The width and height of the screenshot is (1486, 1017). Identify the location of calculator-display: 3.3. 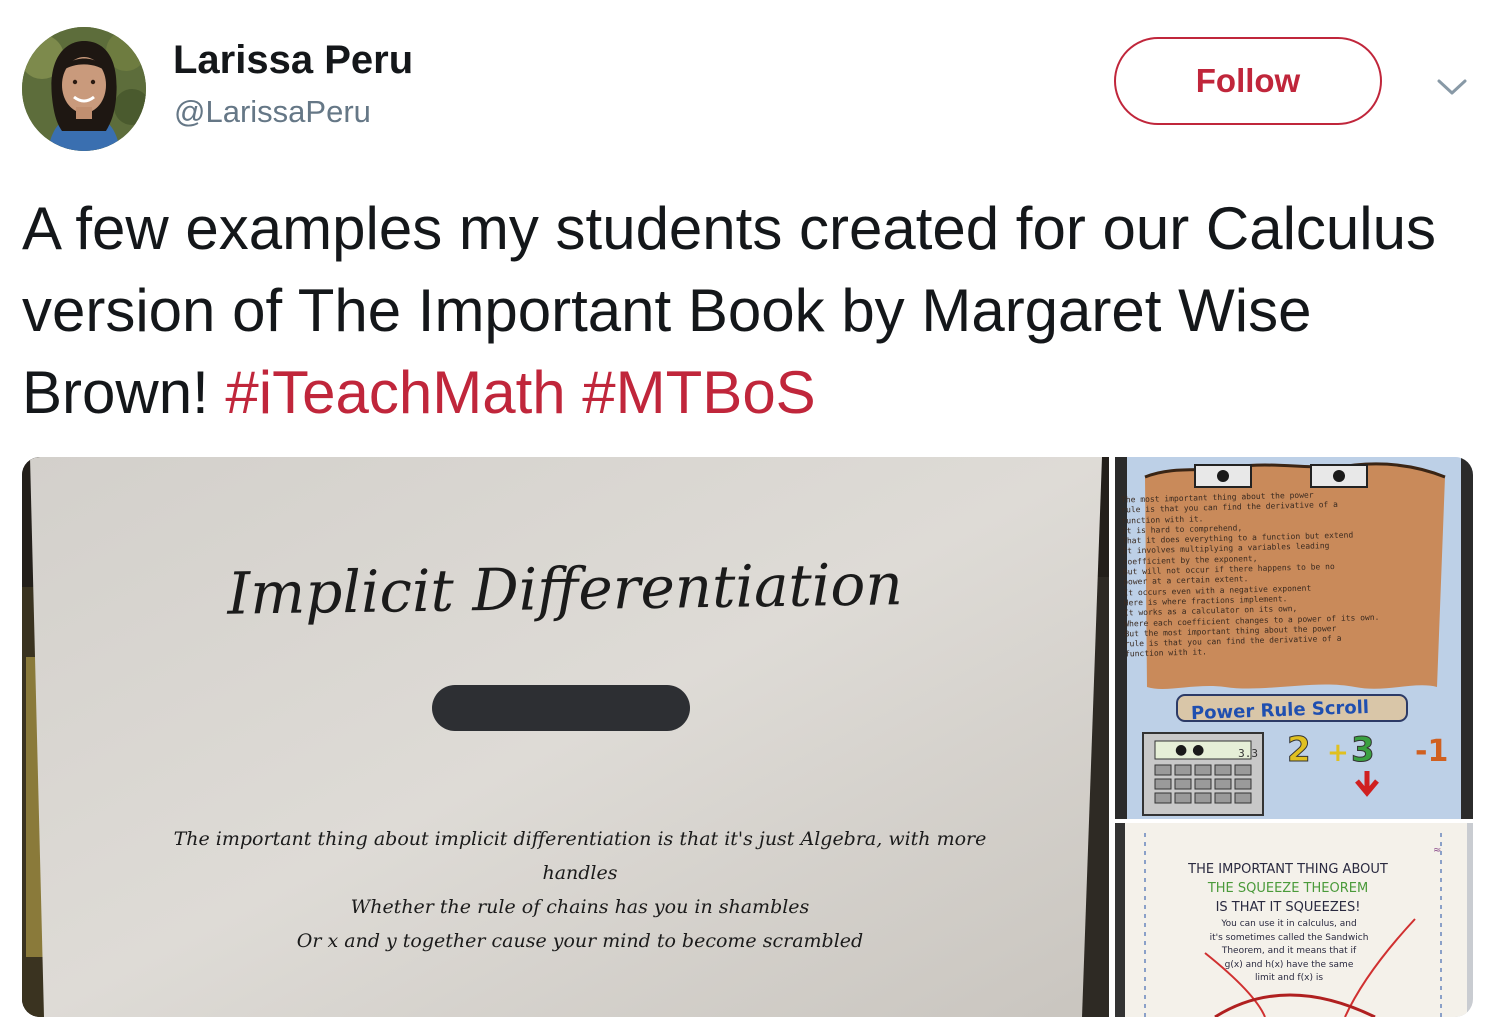
(1248, 753).